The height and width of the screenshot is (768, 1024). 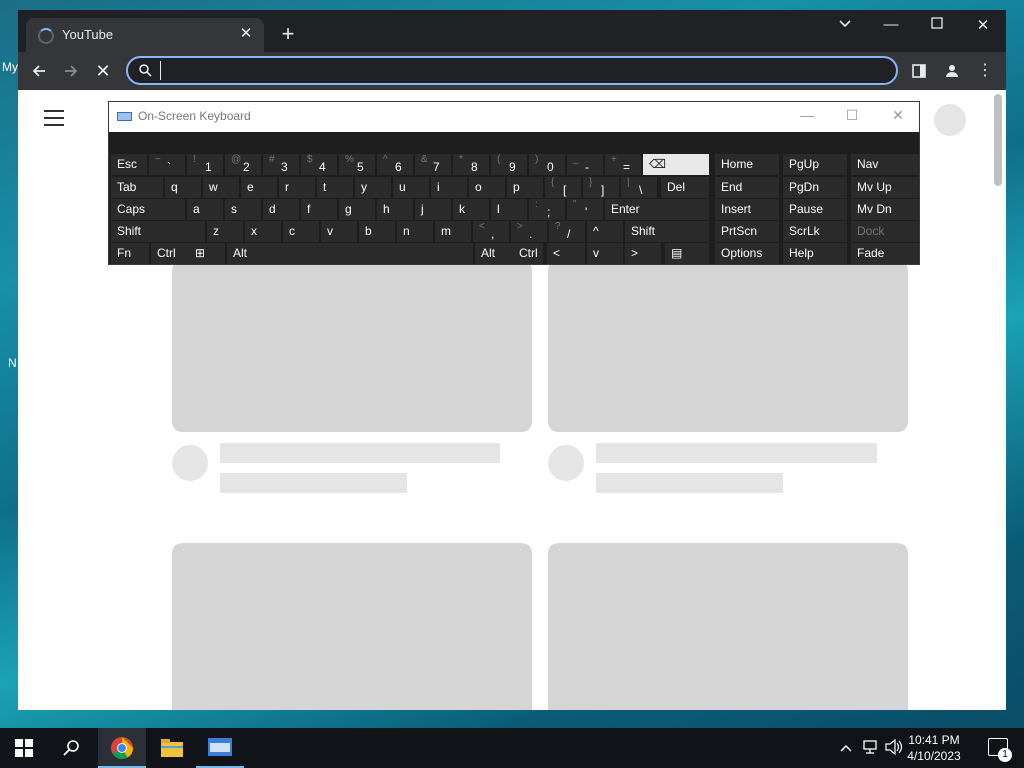 I want to click on key-: ⌫, so click(x=676, y=164).